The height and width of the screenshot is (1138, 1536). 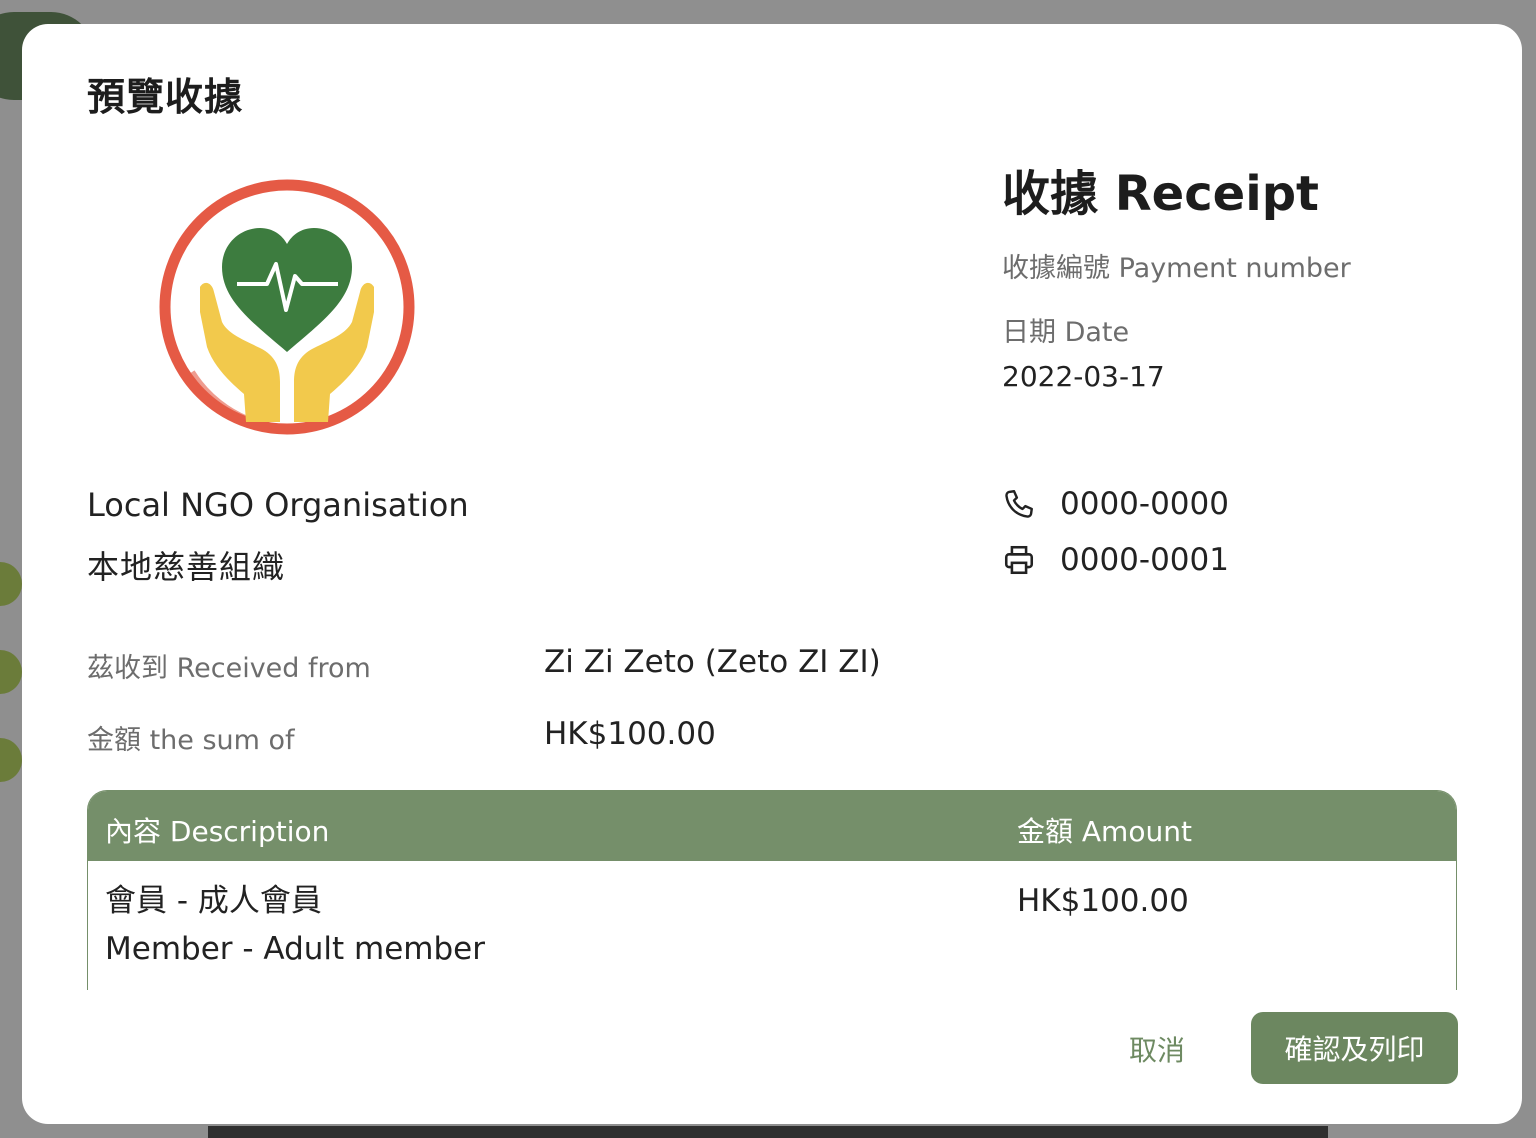 I want to click on description-header: 內容 Description, so click(x=217, y=831).